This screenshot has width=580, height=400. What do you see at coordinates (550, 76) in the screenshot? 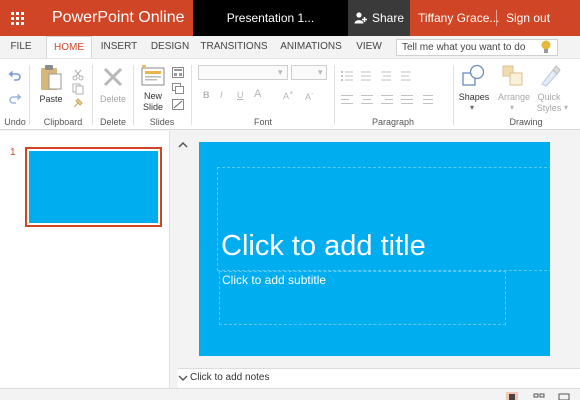
I see `quick-styles-icon` at bounding box center [550, 76].